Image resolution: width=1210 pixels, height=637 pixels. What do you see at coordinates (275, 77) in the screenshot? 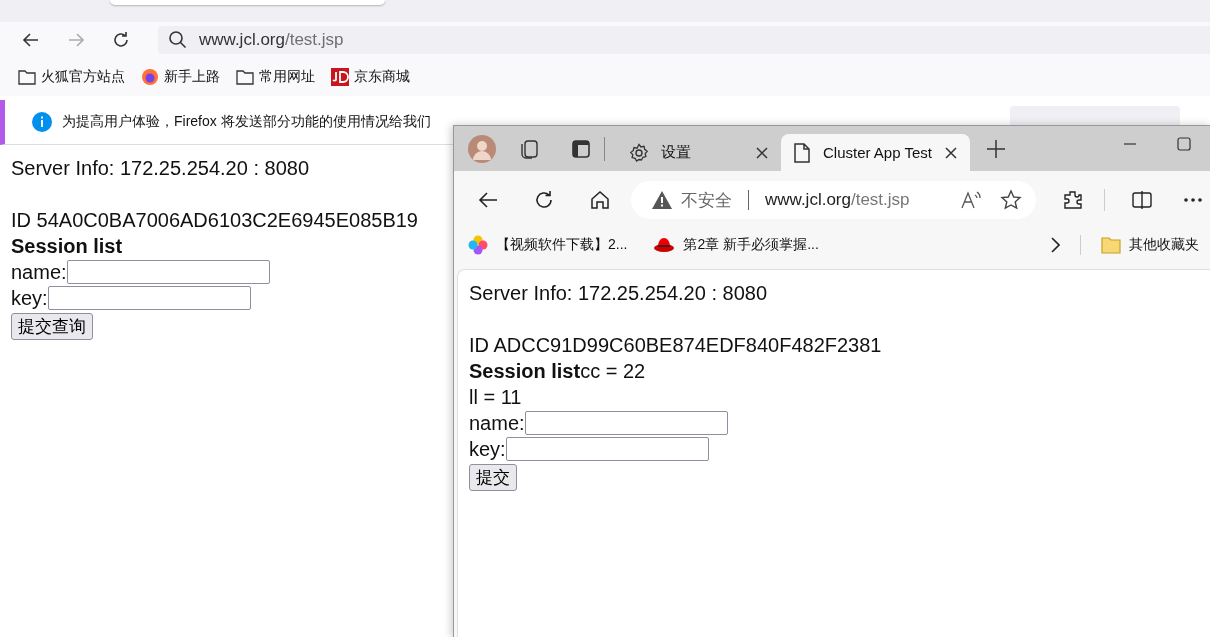
I see `bookmark-item: 常用网址` at bounding box center [275, 77].